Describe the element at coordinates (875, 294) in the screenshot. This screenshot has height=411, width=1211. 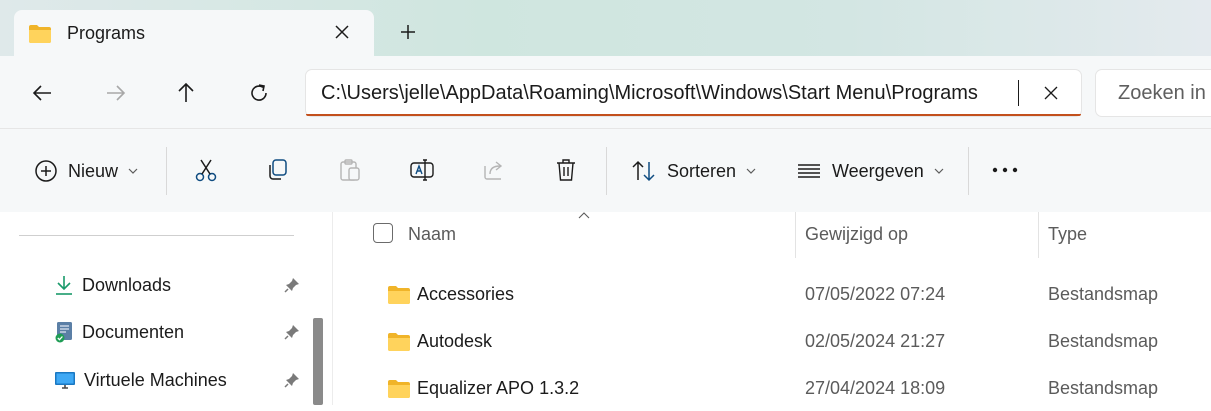
I see `file-modified: 07/05/2022 07:24` at that location.